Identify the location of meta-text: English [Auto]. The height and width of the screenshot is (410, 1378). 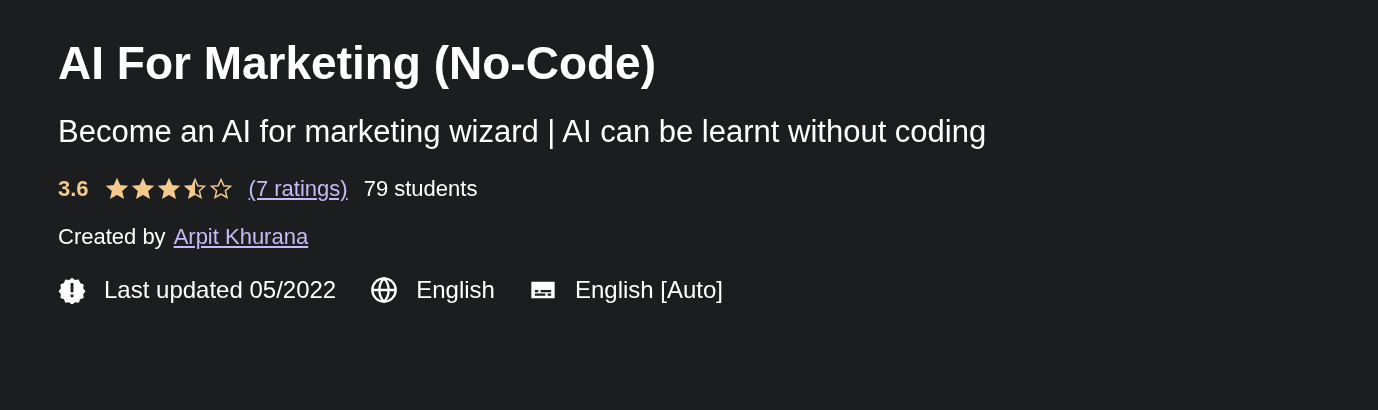
(649, 290).